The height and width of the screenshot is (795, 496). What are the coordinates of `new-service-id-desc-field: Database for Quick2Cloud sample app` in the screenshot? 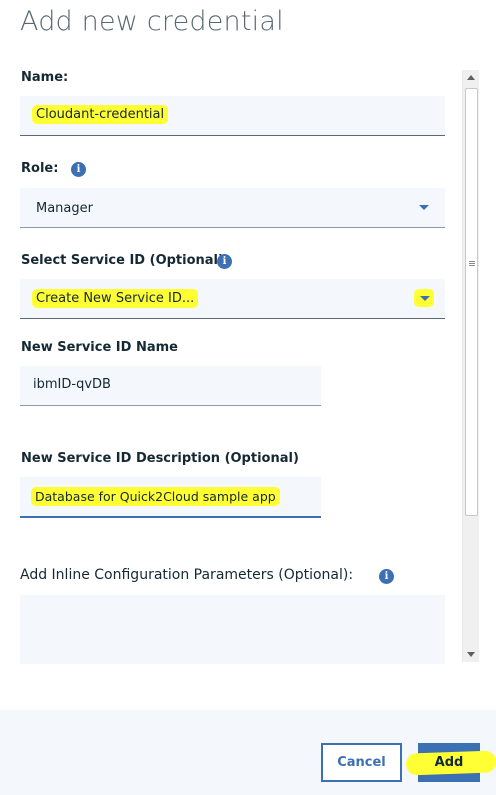 It's located at (170, 497).